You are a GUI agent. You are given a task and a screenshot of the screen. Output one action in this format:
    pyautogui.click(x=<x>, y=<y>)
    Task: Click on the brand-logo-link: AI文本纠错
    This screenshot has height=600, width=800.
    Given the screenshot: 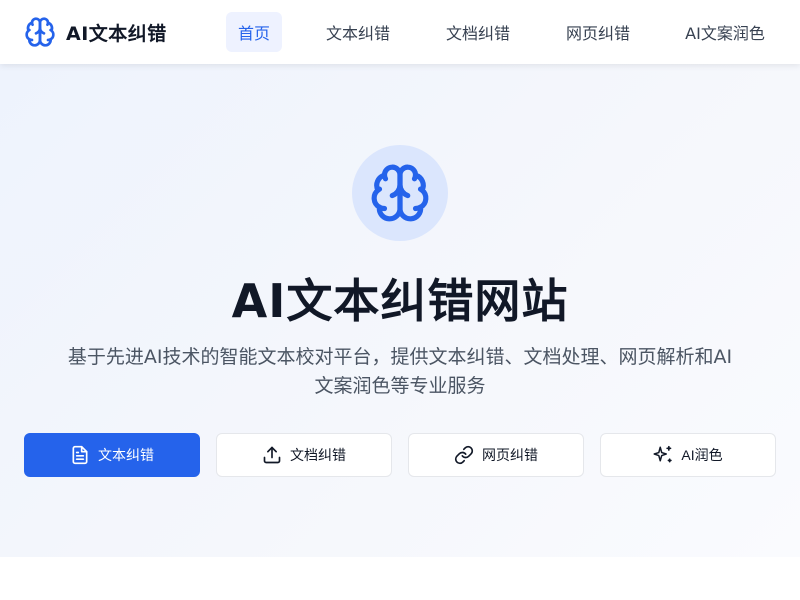 What is the action you would take?
    pyautogui.click(x=95, y=32)
    